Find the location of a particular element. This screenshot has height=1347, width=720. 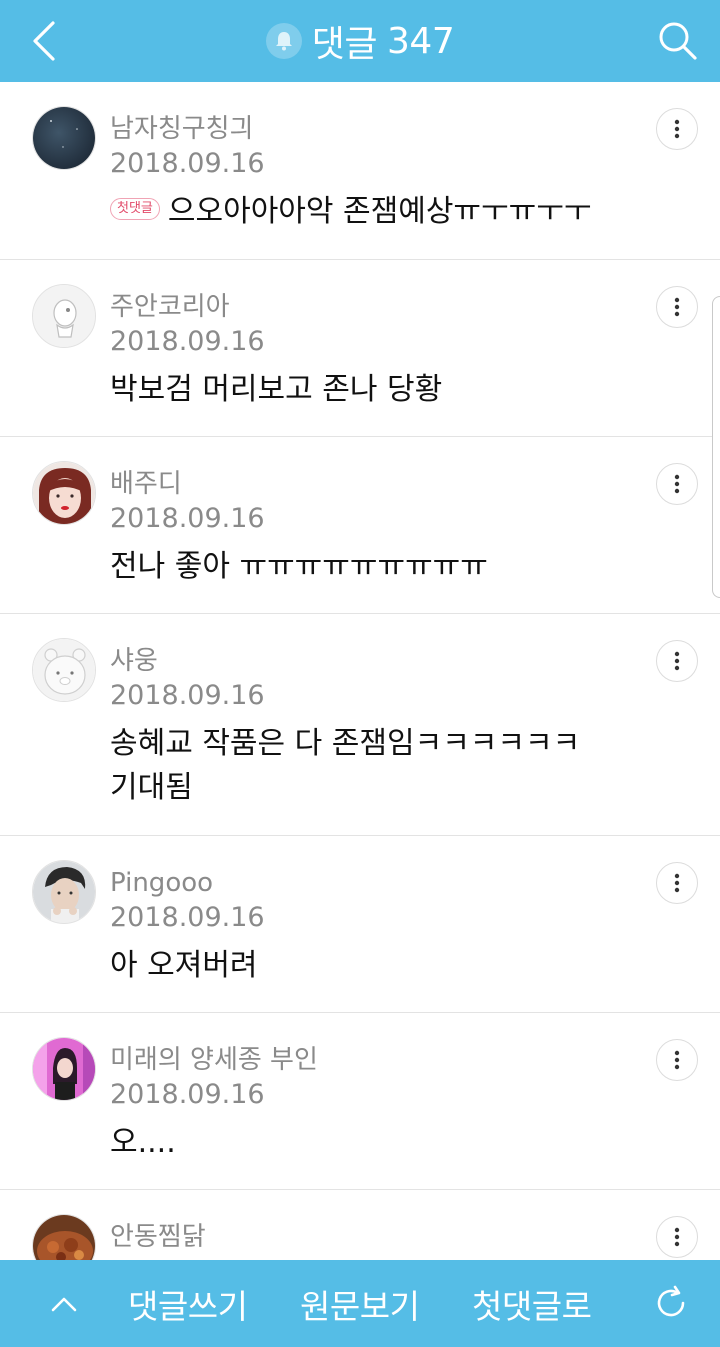

write-comment-button: 댓글쓰기 is located at coordinates (188, 1303).